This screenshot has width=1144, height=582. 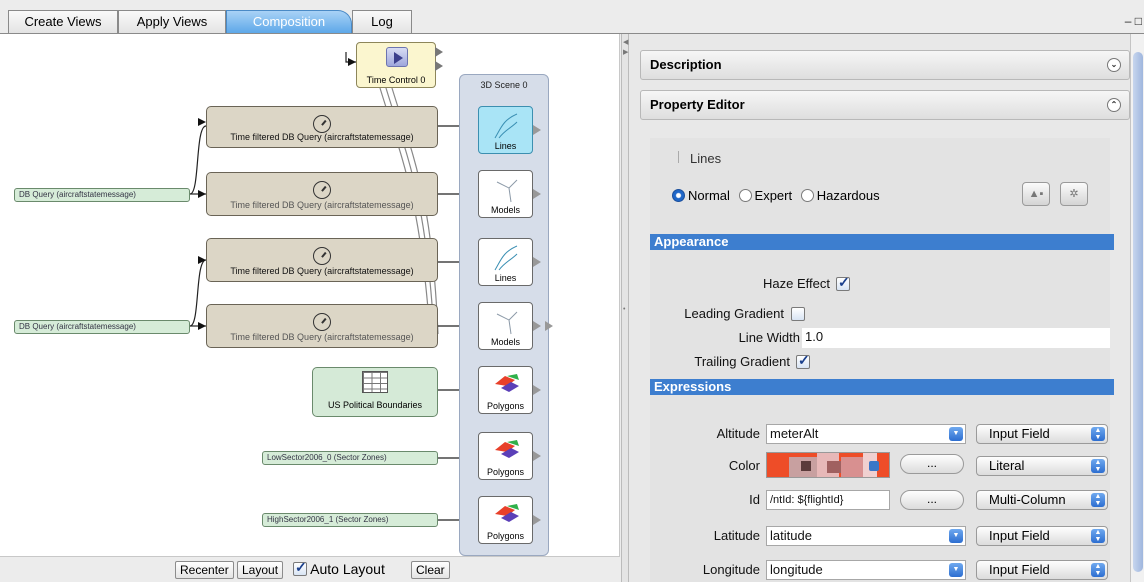 I want to click on latitude-value: latitude, so click(x=791, y=535).